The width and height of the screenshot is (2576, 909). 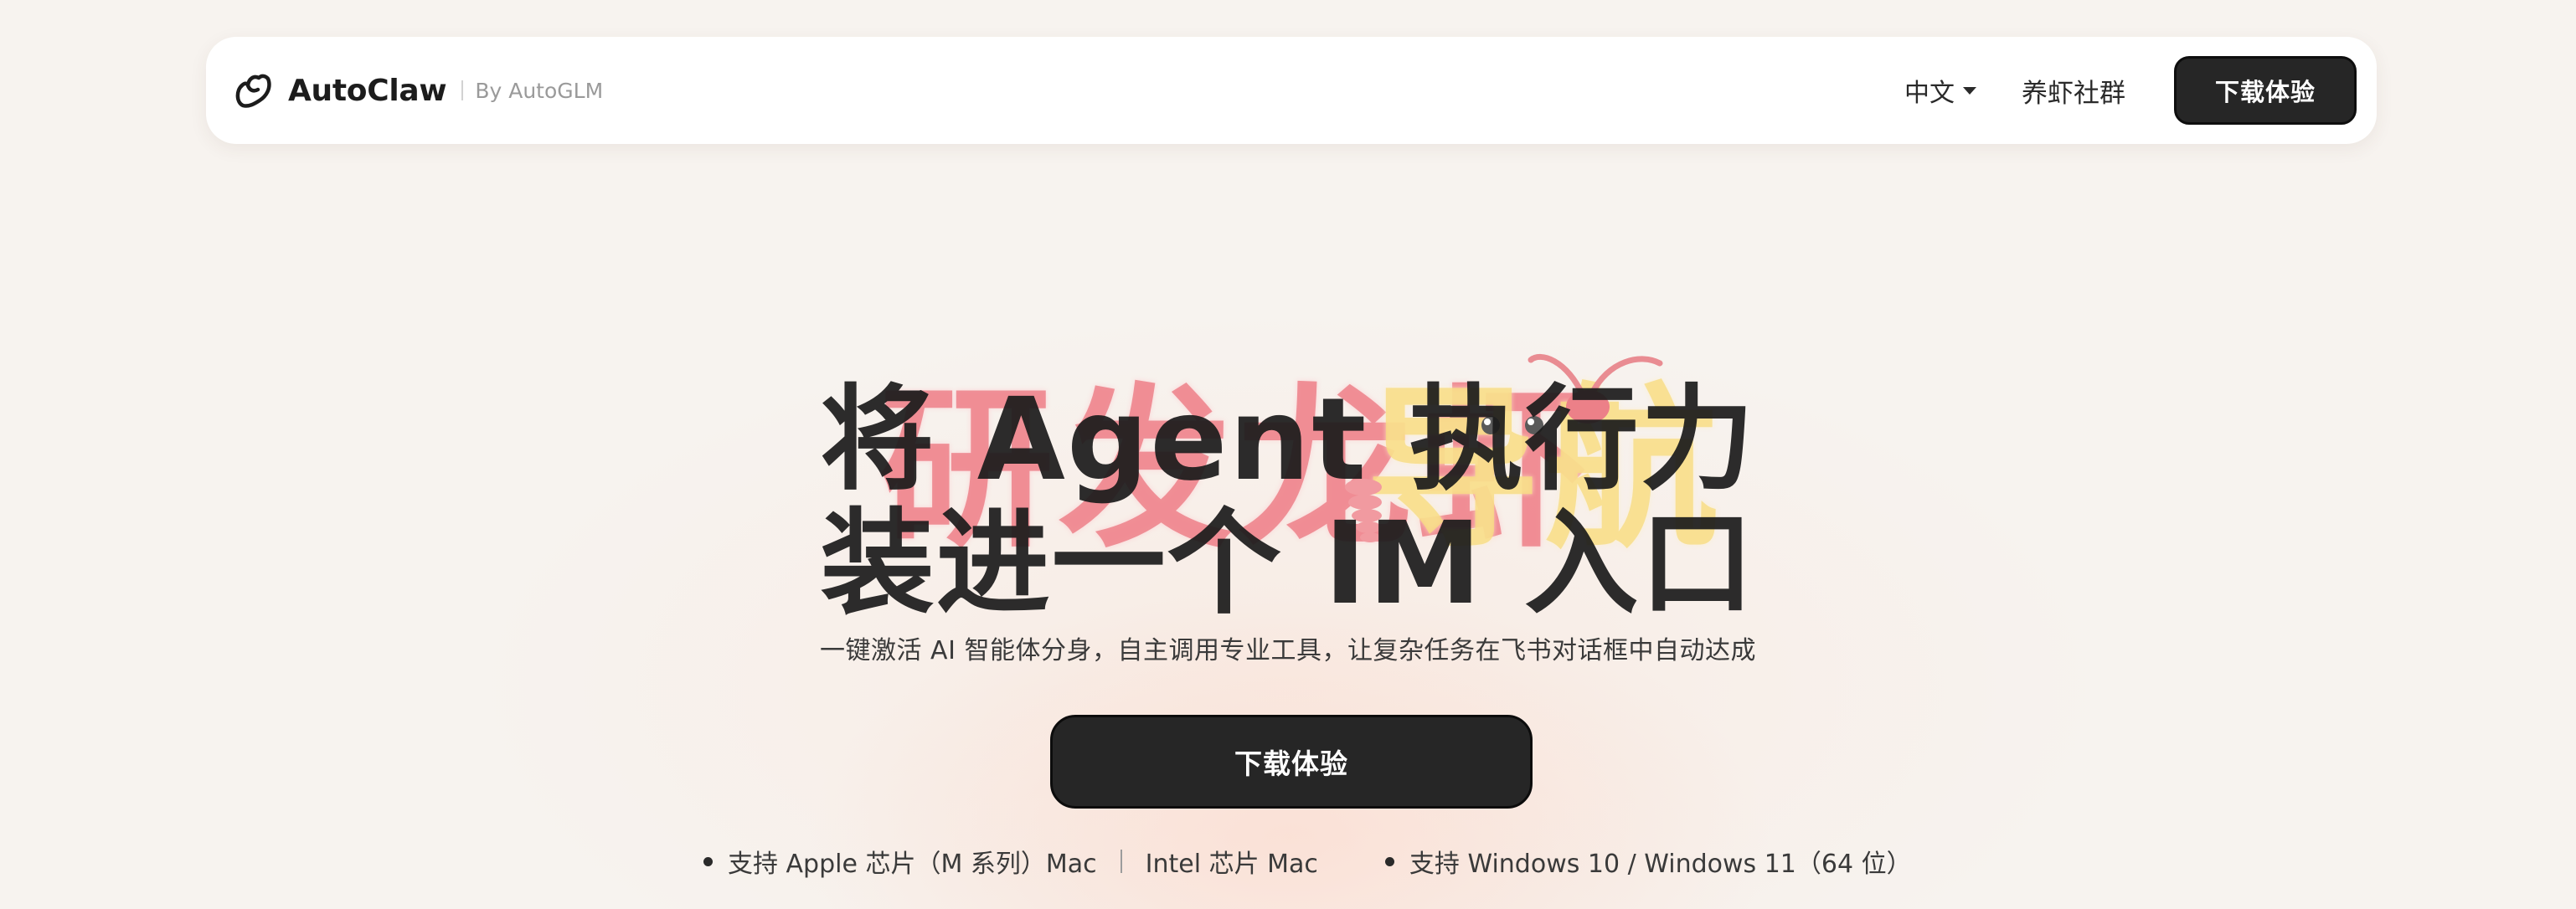 I want to click on nav-actions: 中文 养虾社群 下载体验, so click(x=2130, y=90).